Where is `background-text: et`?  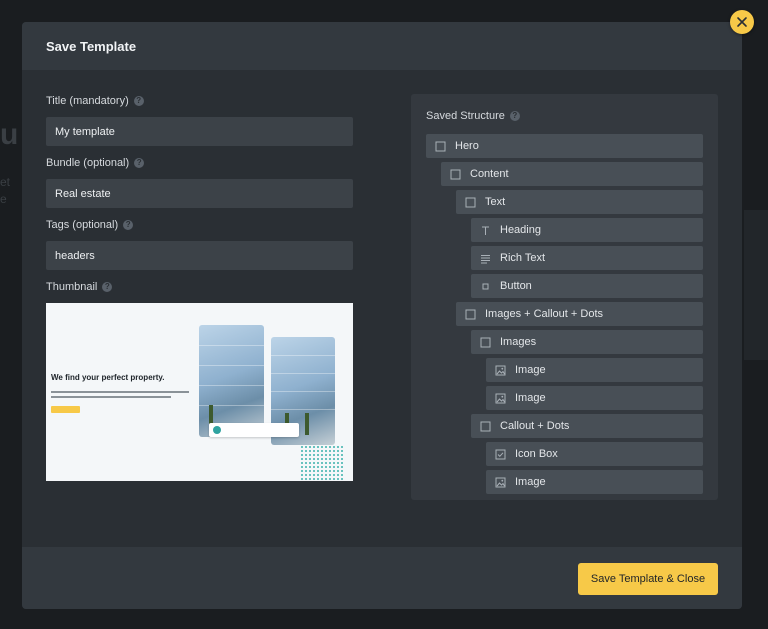
background-text: et is located at coordinates (5, 182).